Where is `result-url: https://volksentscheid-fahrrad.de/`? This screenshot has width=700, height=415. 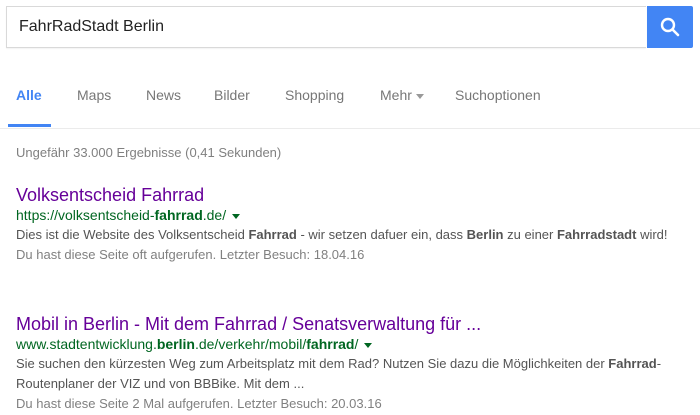
result-url: https://volksentscheid-fahrrad.de/ is located at coordinates (356, 215).